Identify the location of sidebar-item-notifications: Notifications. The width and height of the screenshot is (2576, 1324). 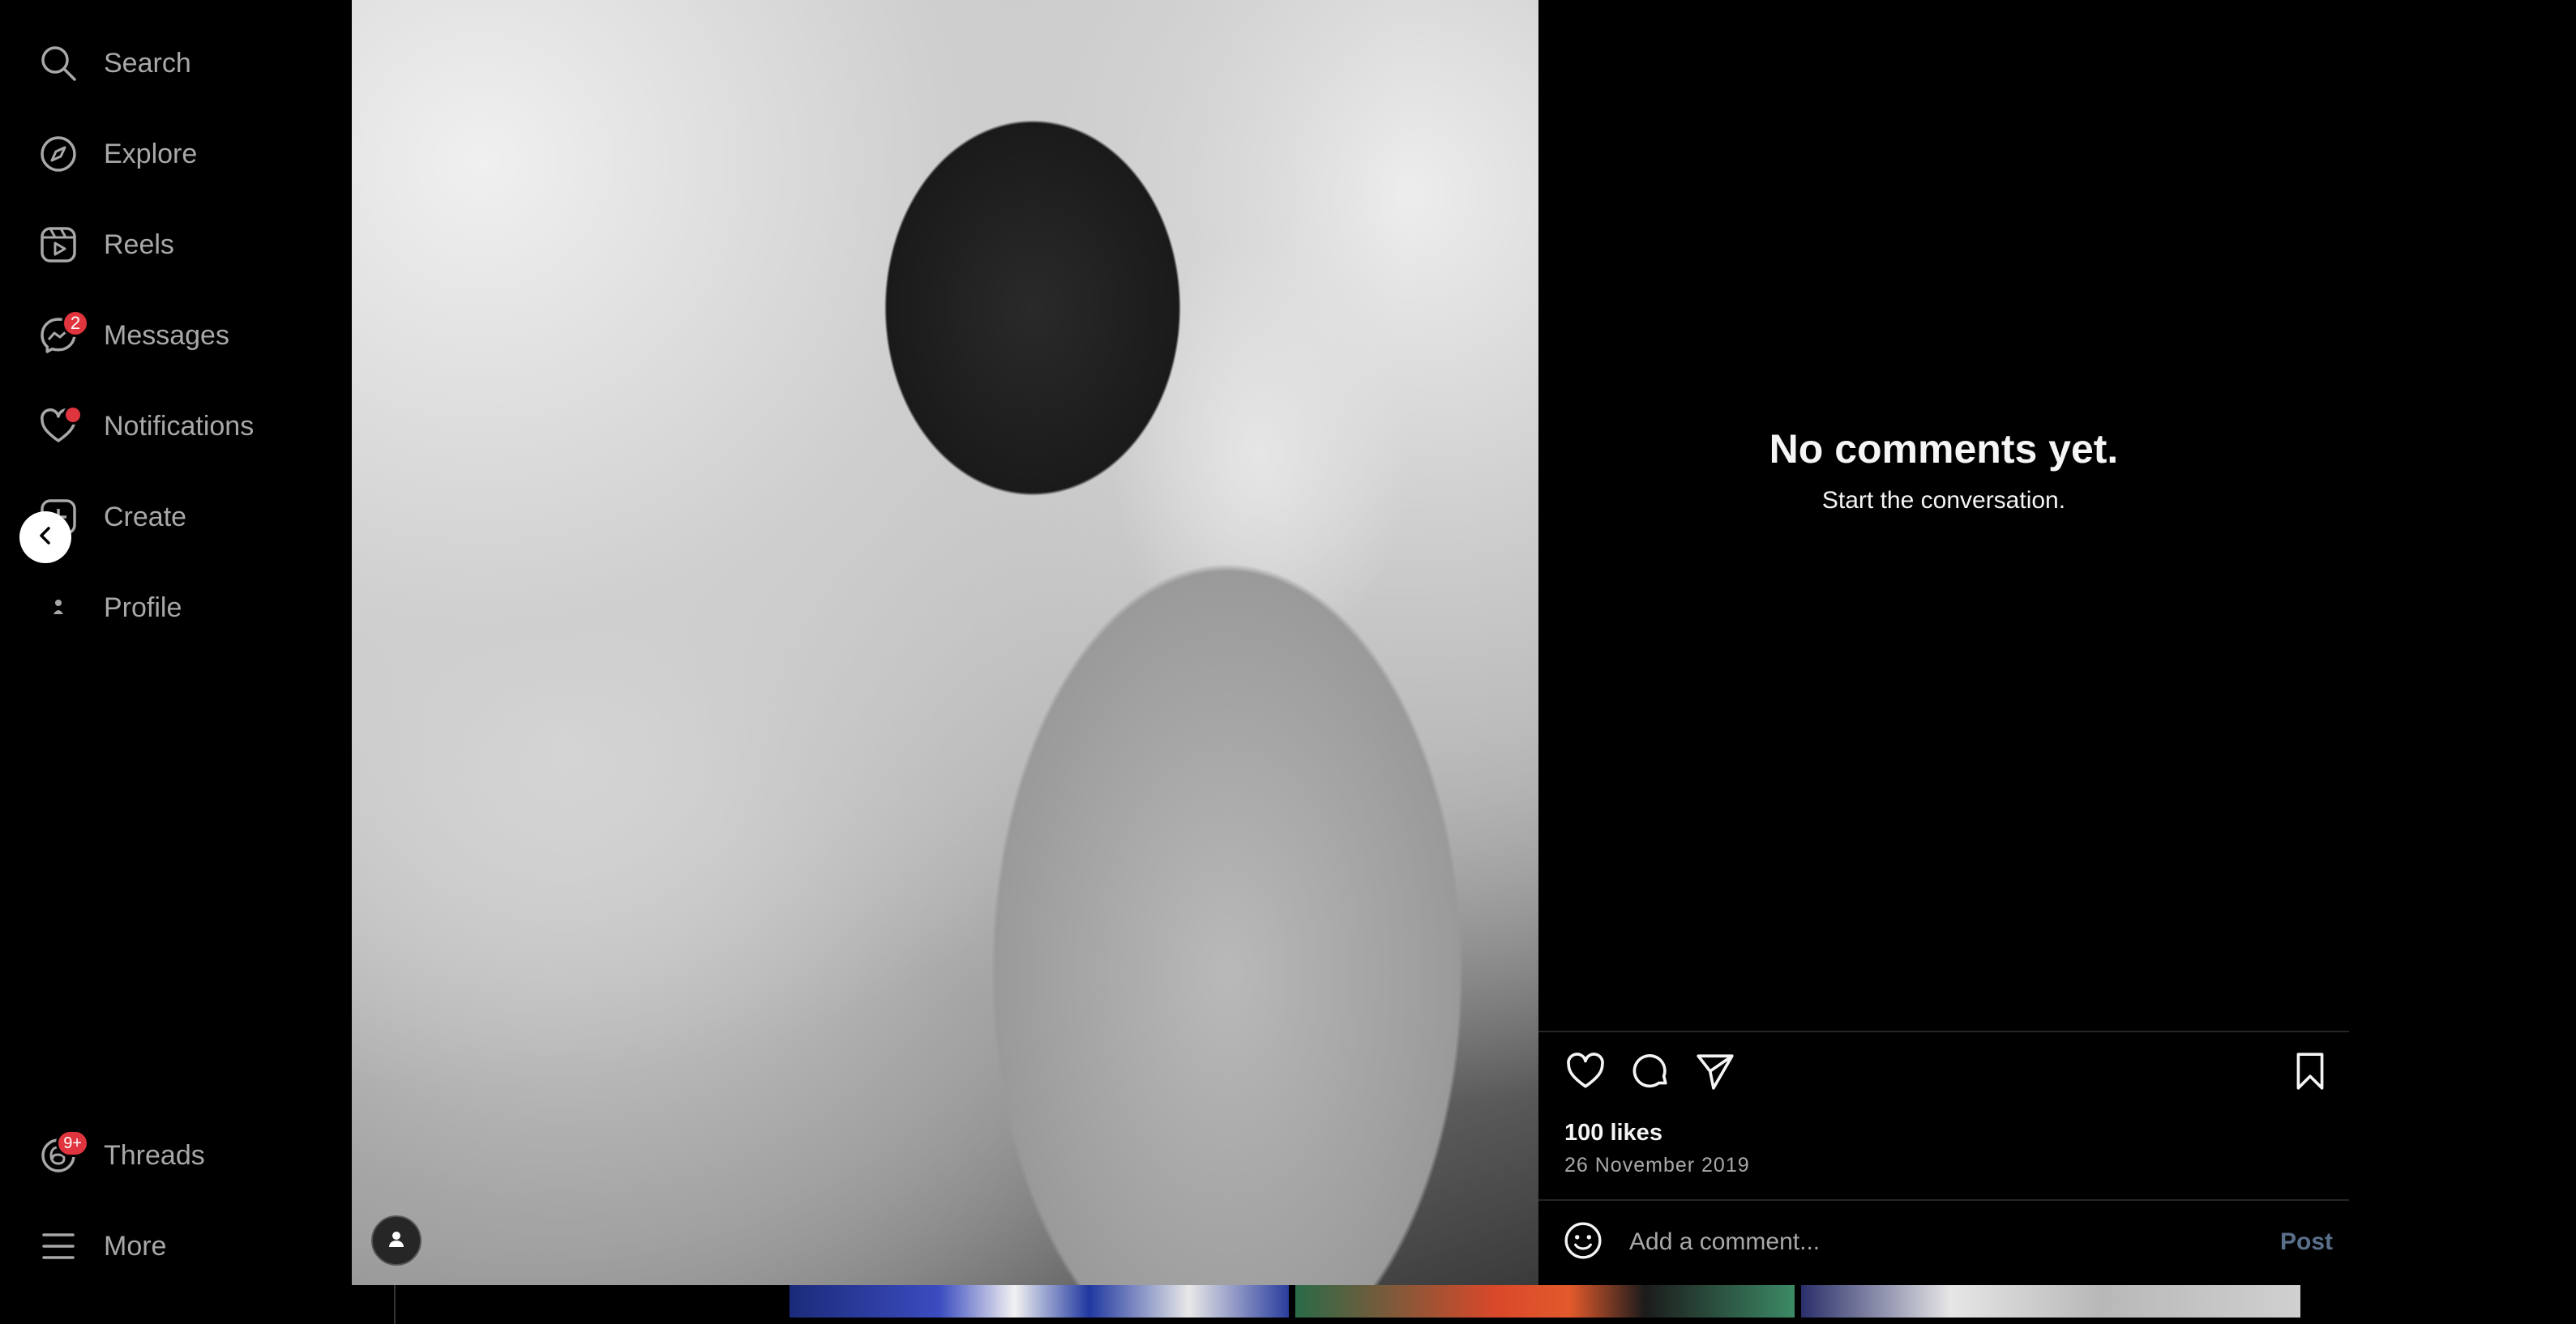
(145, 426).